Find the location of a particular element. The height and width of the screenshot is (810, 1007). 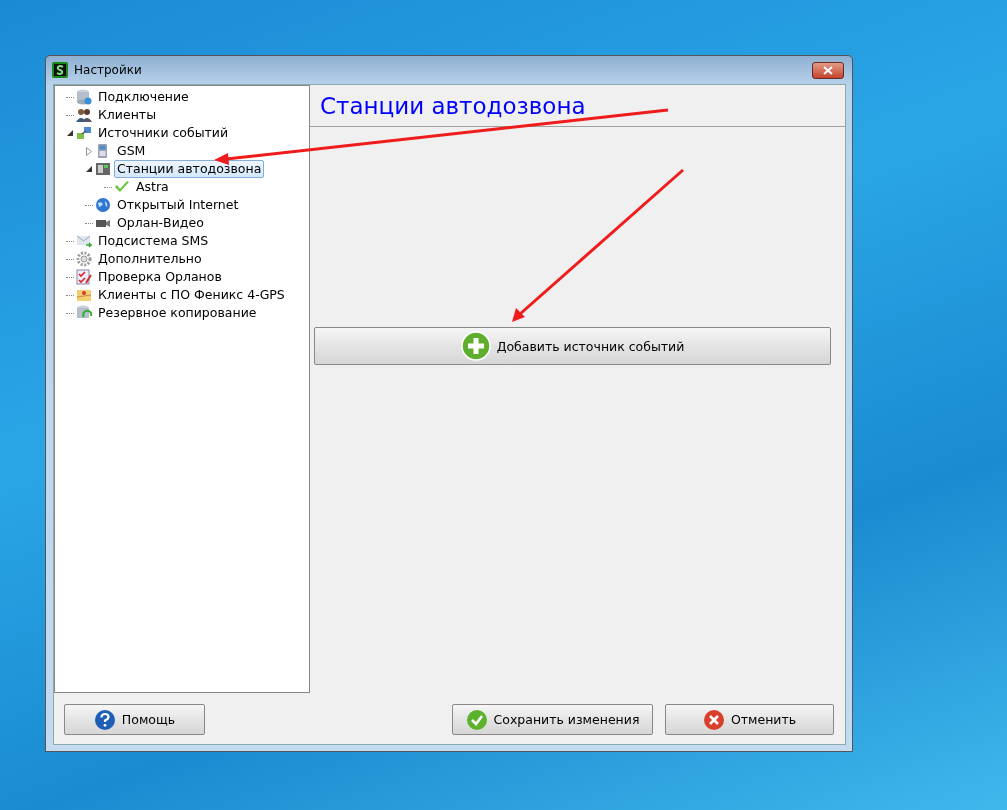

help-button: Помощь is located at coordinates (134, 719).